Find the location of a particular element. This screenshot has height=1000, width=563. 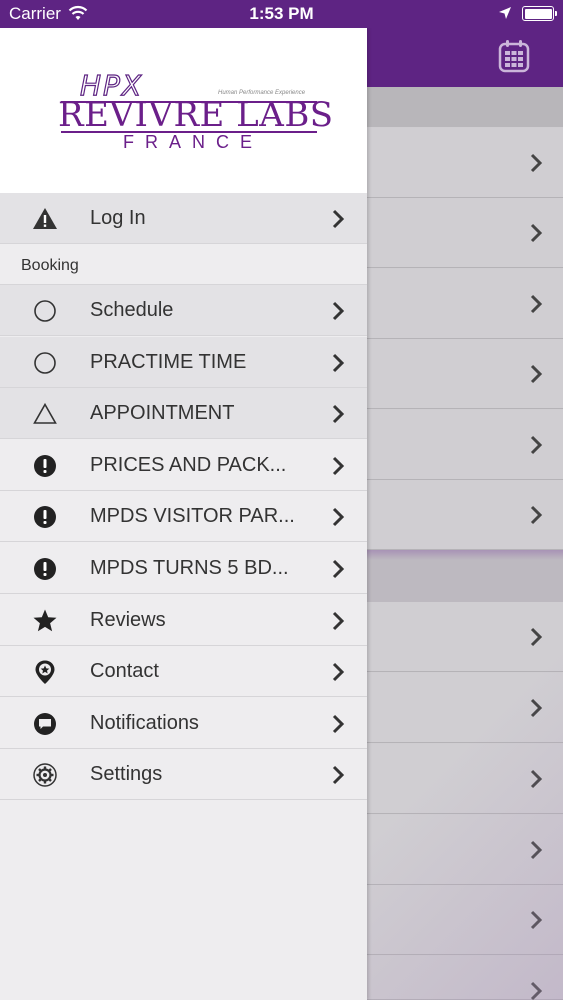

menu-item-label: Log In is located at coordinates (118, 218).